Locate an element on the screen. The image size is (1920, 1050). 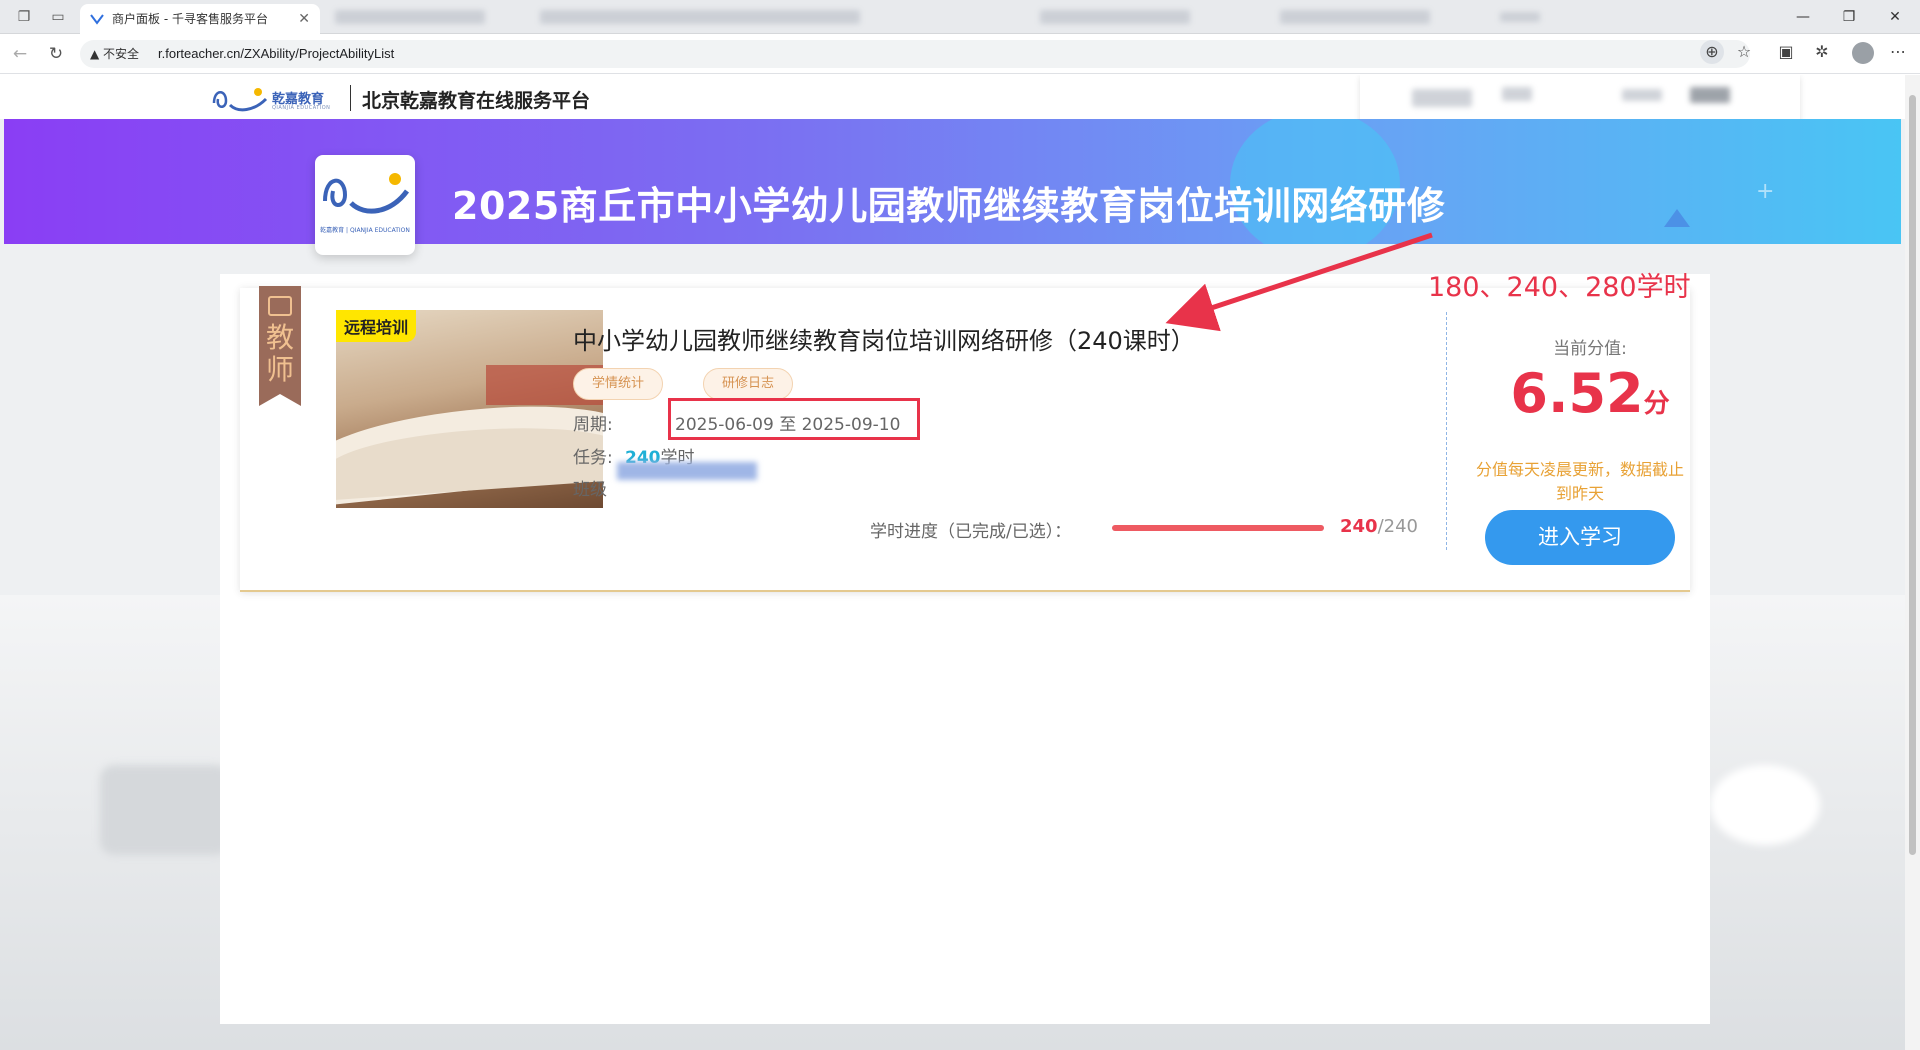
annotation-arrow-icon is located at coordinates (1299, 282).